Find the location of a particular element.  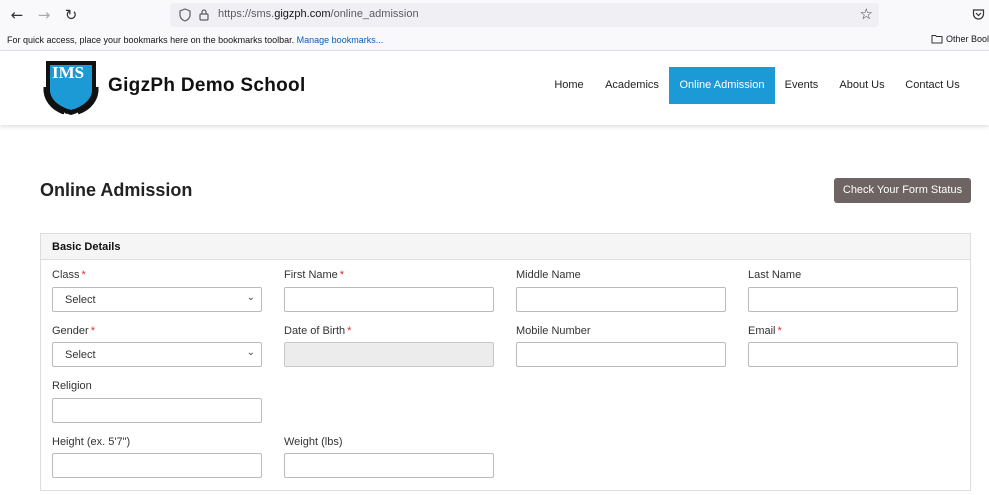

nav-academics: Academics is located at coordinates (632, 85).